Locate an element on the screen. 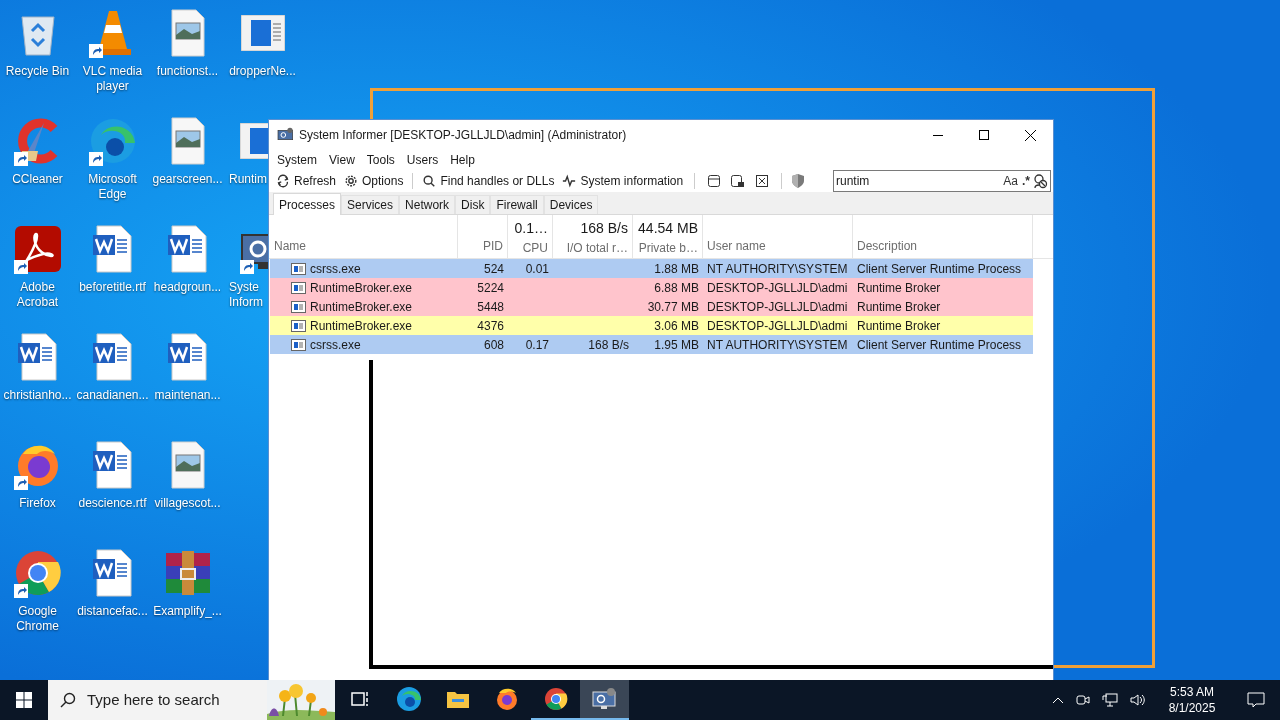 Image resolution: width=1280 pixels, height=720 pixels. gear-icon is located at coordinates (351, 181).